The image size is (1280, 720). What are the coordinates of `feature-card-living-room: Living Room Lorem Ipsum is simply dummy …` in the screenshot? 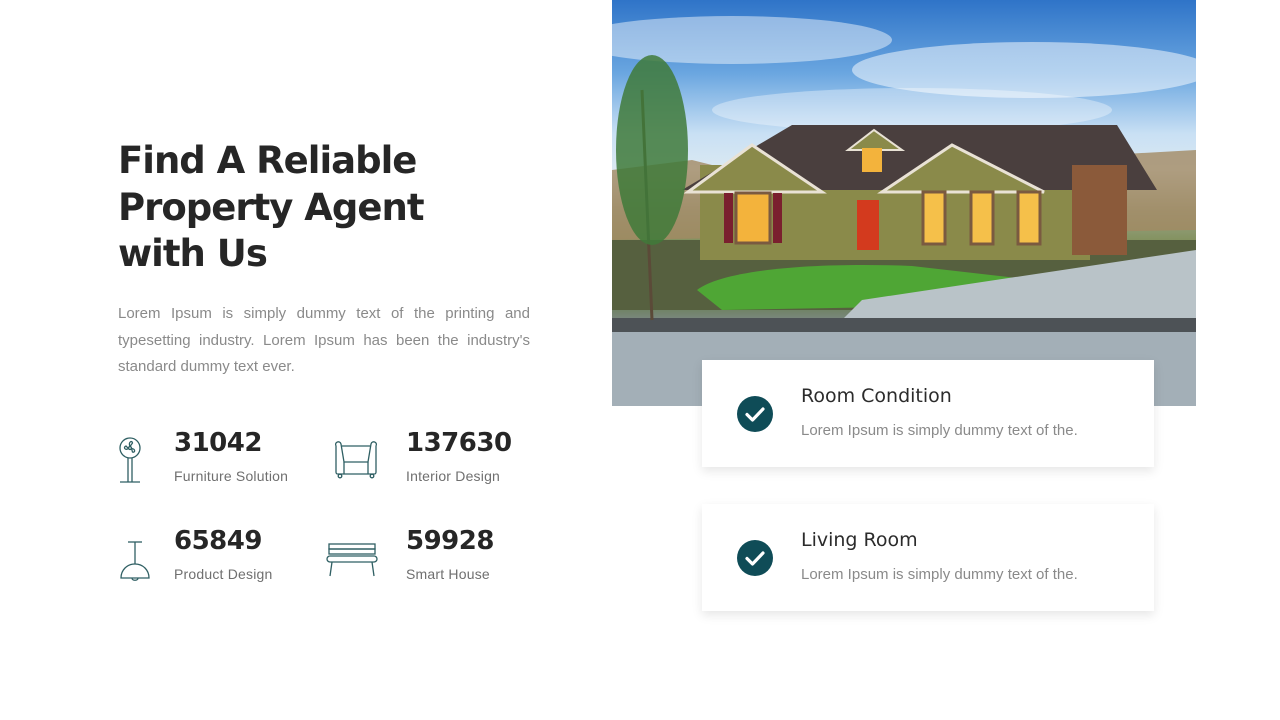 It's located at (928, 557).